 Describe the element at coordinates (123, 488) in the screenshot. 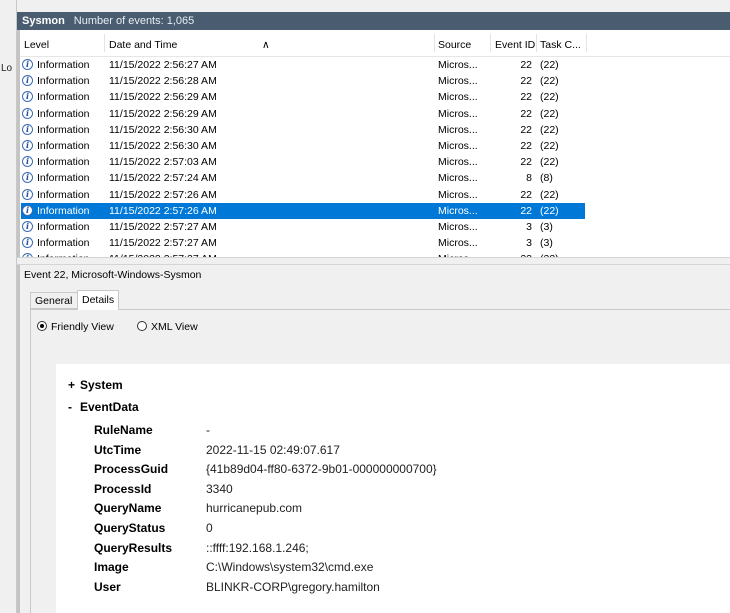

I see `field-key: ProcessId` at that location.